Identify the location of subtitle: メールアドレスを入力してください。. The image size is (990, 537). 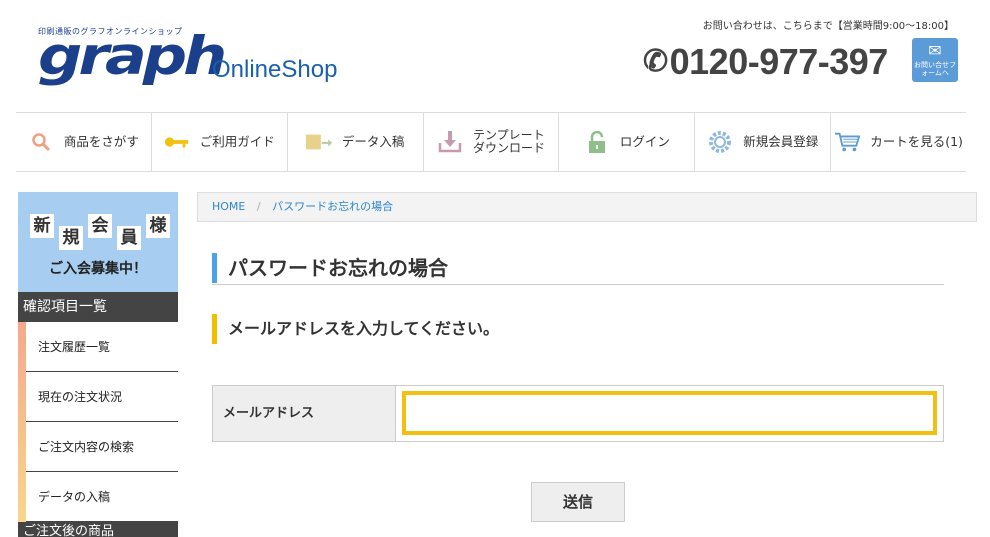
(364, 328).